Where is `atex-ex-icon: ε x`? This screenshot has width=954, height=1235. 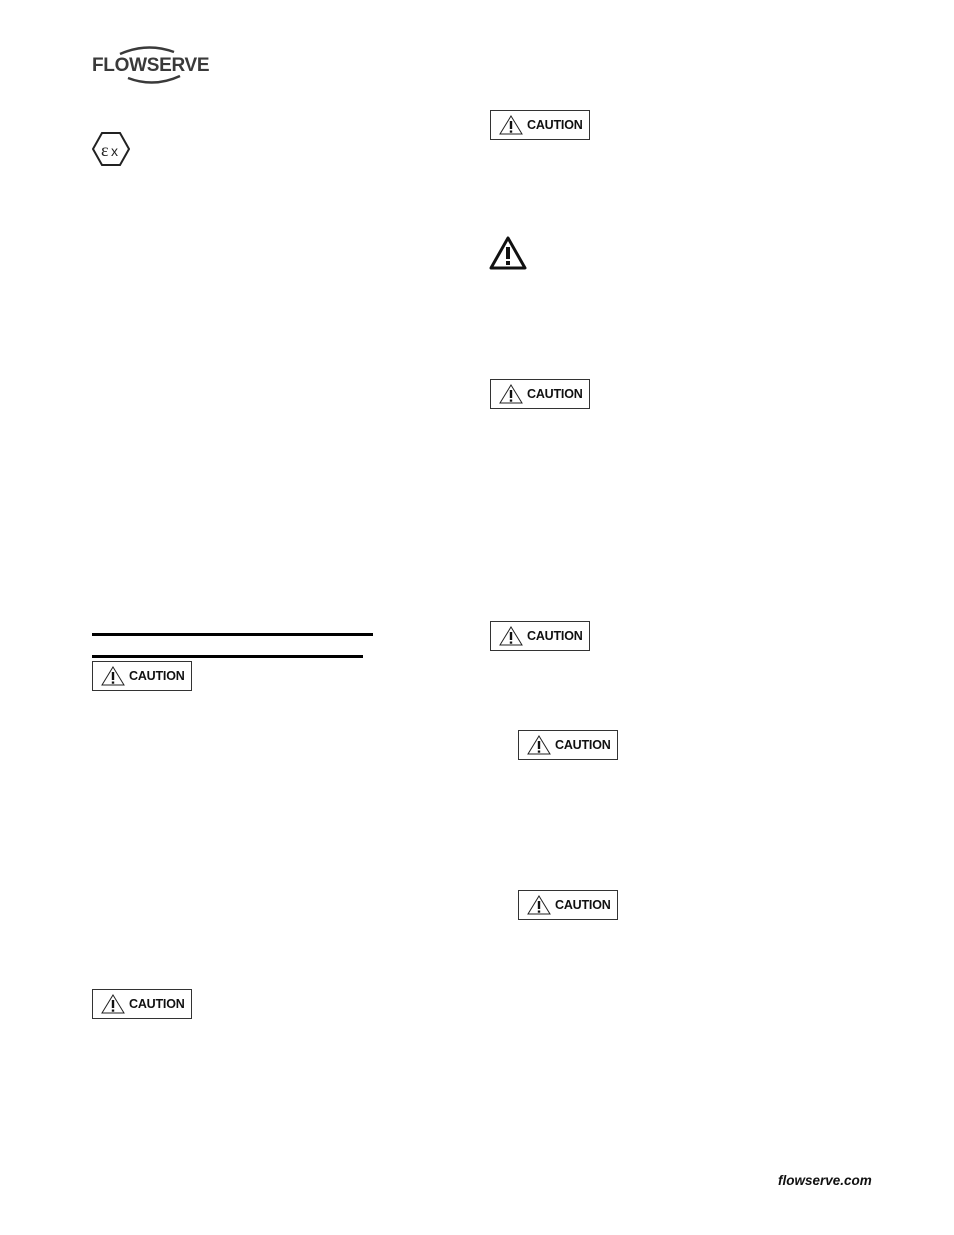 atex-ex-icon: ε x is located at coordinates (111, 149).